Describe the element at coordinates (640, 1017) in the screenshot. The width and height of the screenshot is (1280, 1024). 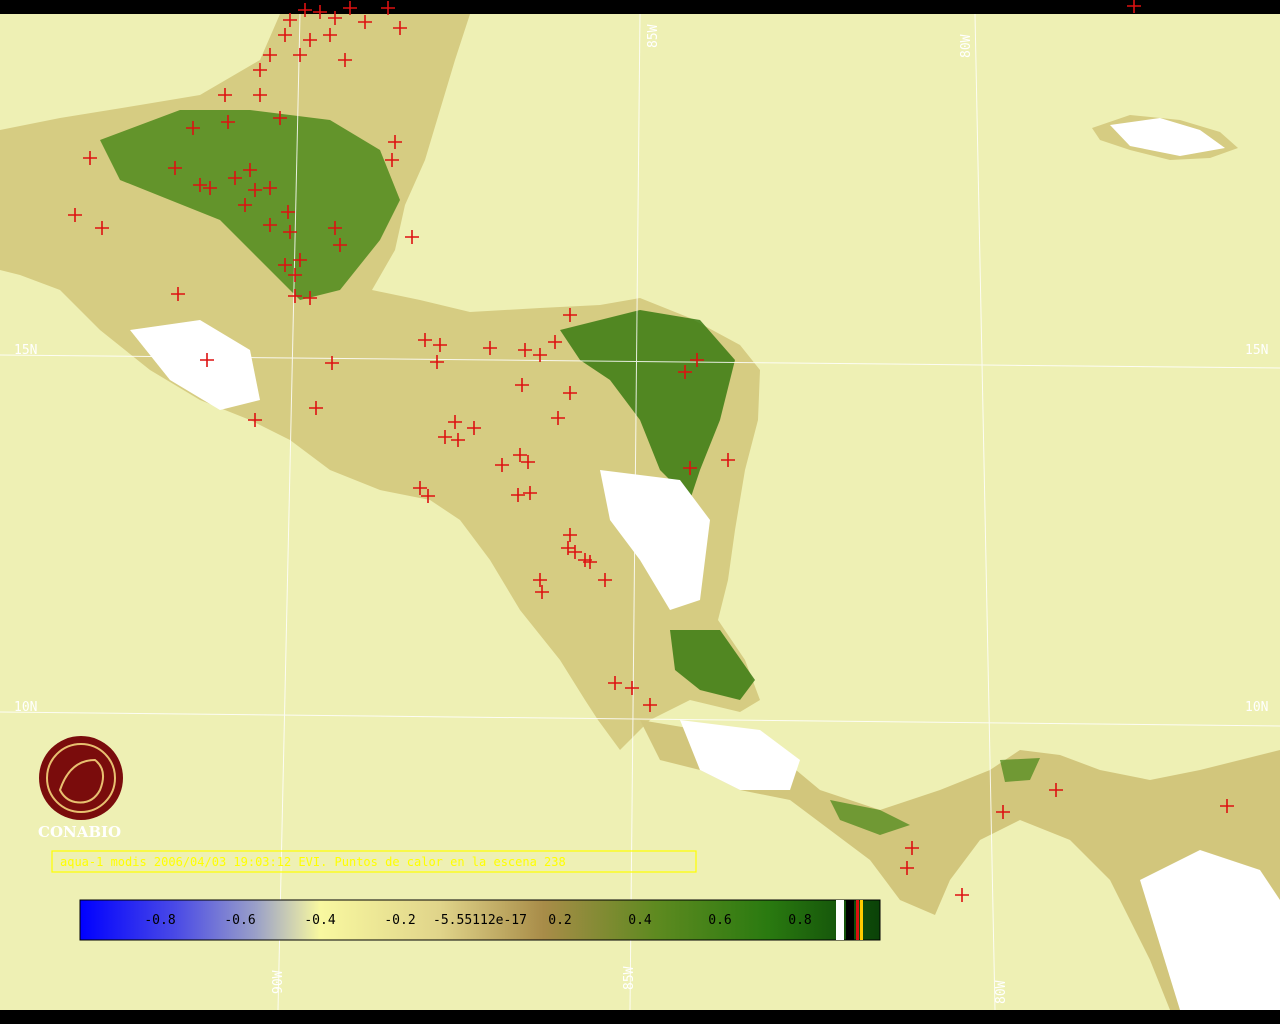
I see `bottom-border` at that location.